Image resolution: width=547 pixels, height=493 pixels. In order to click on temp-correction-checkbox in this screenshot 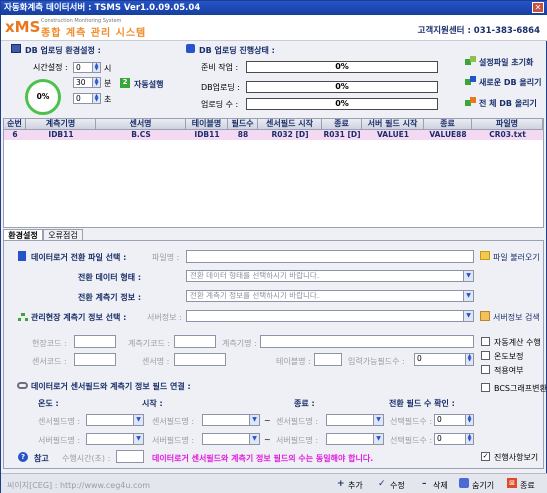, I will do `click(485, 355)`.